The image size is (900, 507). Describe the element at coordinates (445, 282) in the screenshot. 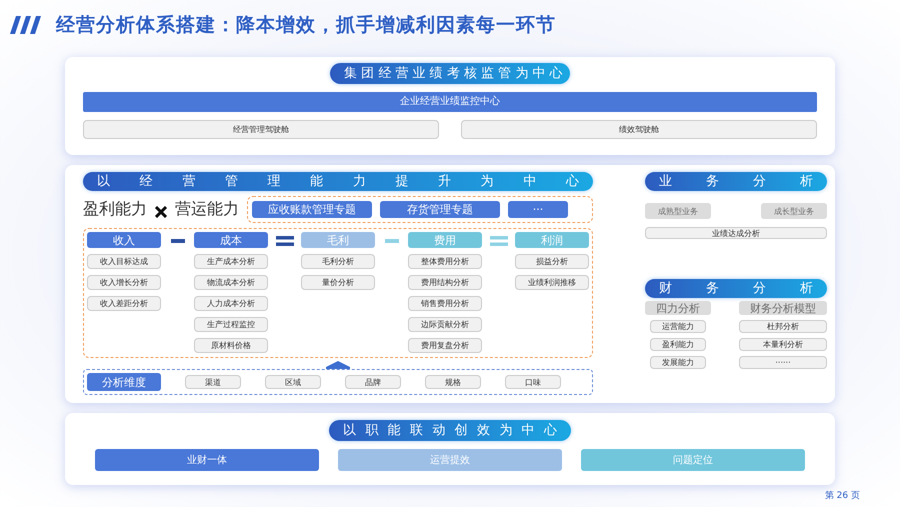

I see `analysis-item: 费用结构分析` at that location.